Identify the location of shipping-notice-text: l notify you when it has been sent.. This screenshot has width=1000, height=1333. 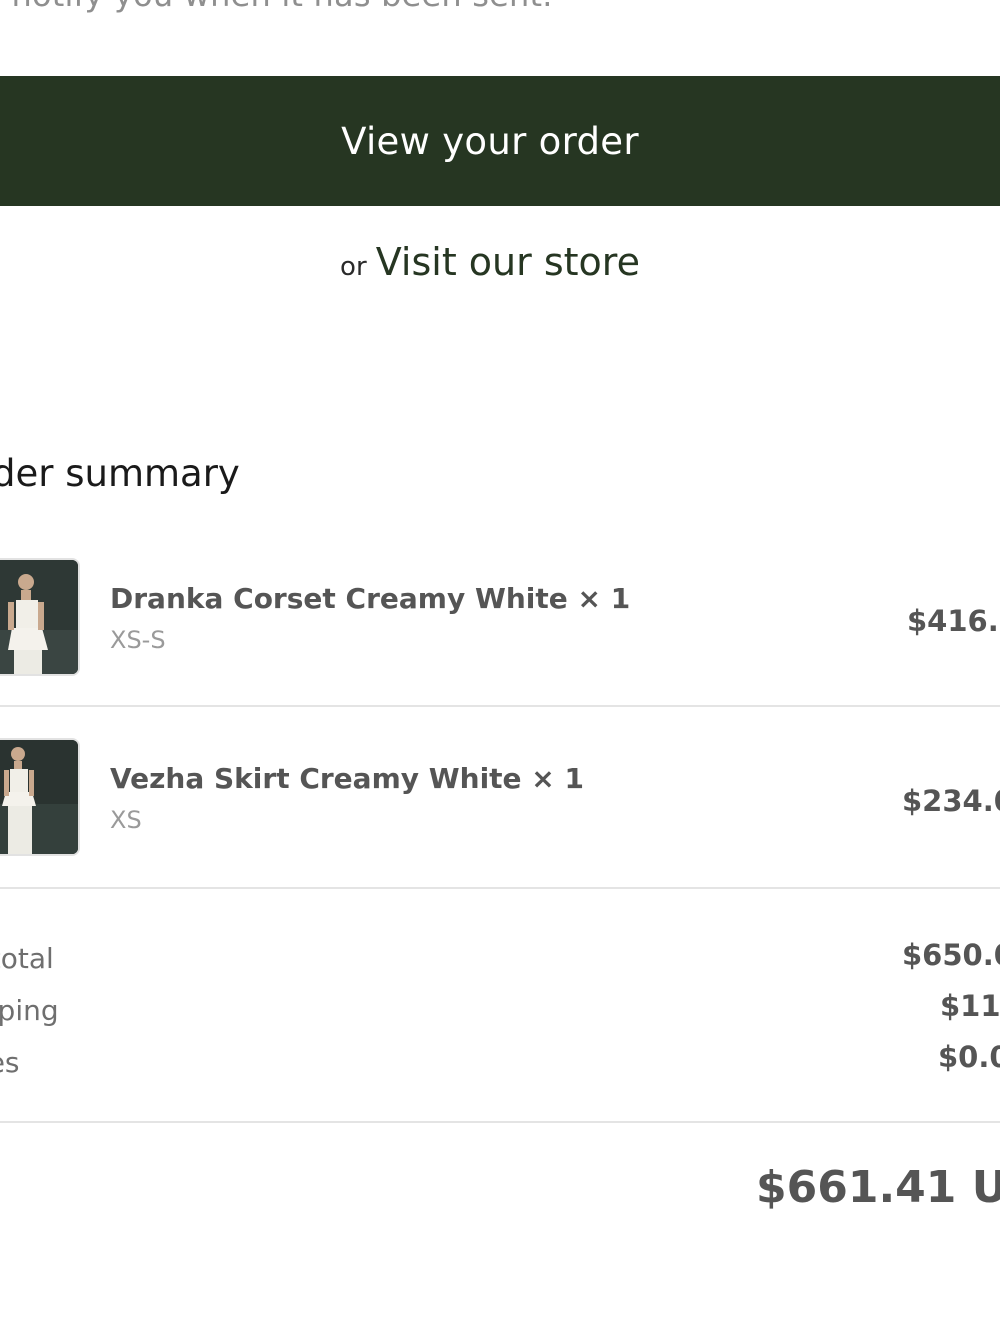
(276, 7).